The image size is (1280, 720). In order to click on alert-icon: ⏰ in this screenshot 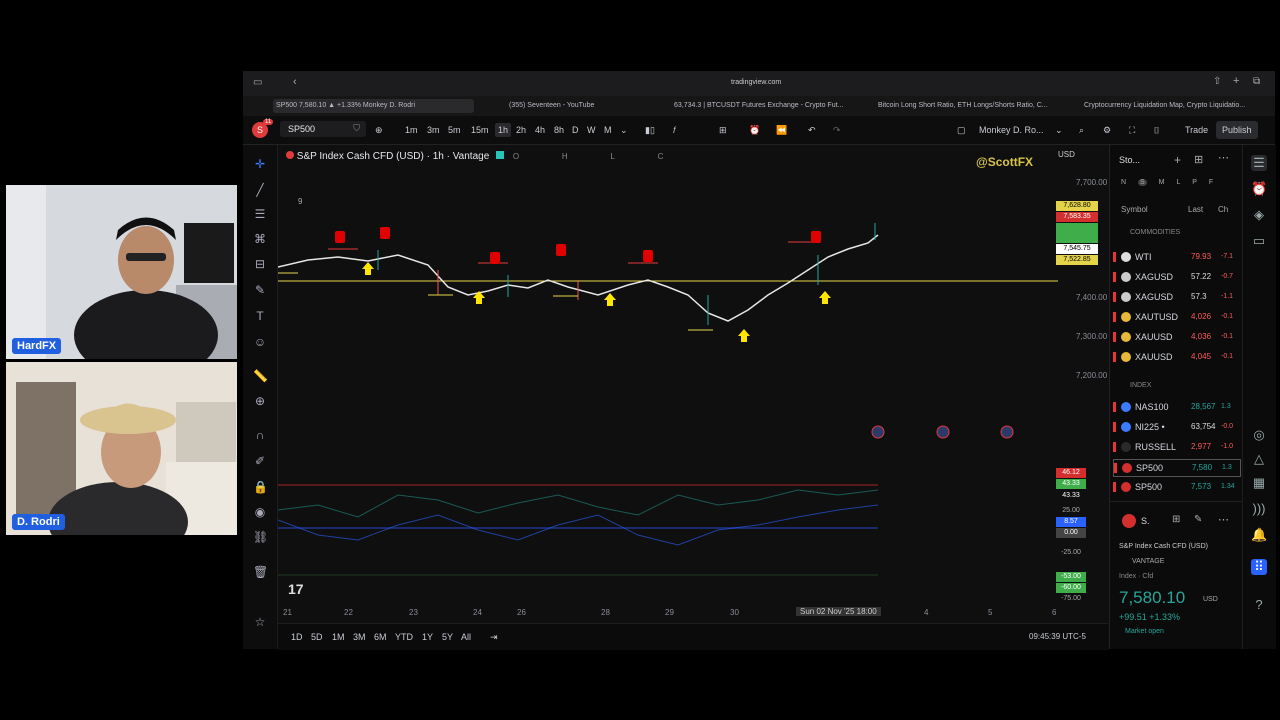, I will do `click(754, 130)`.